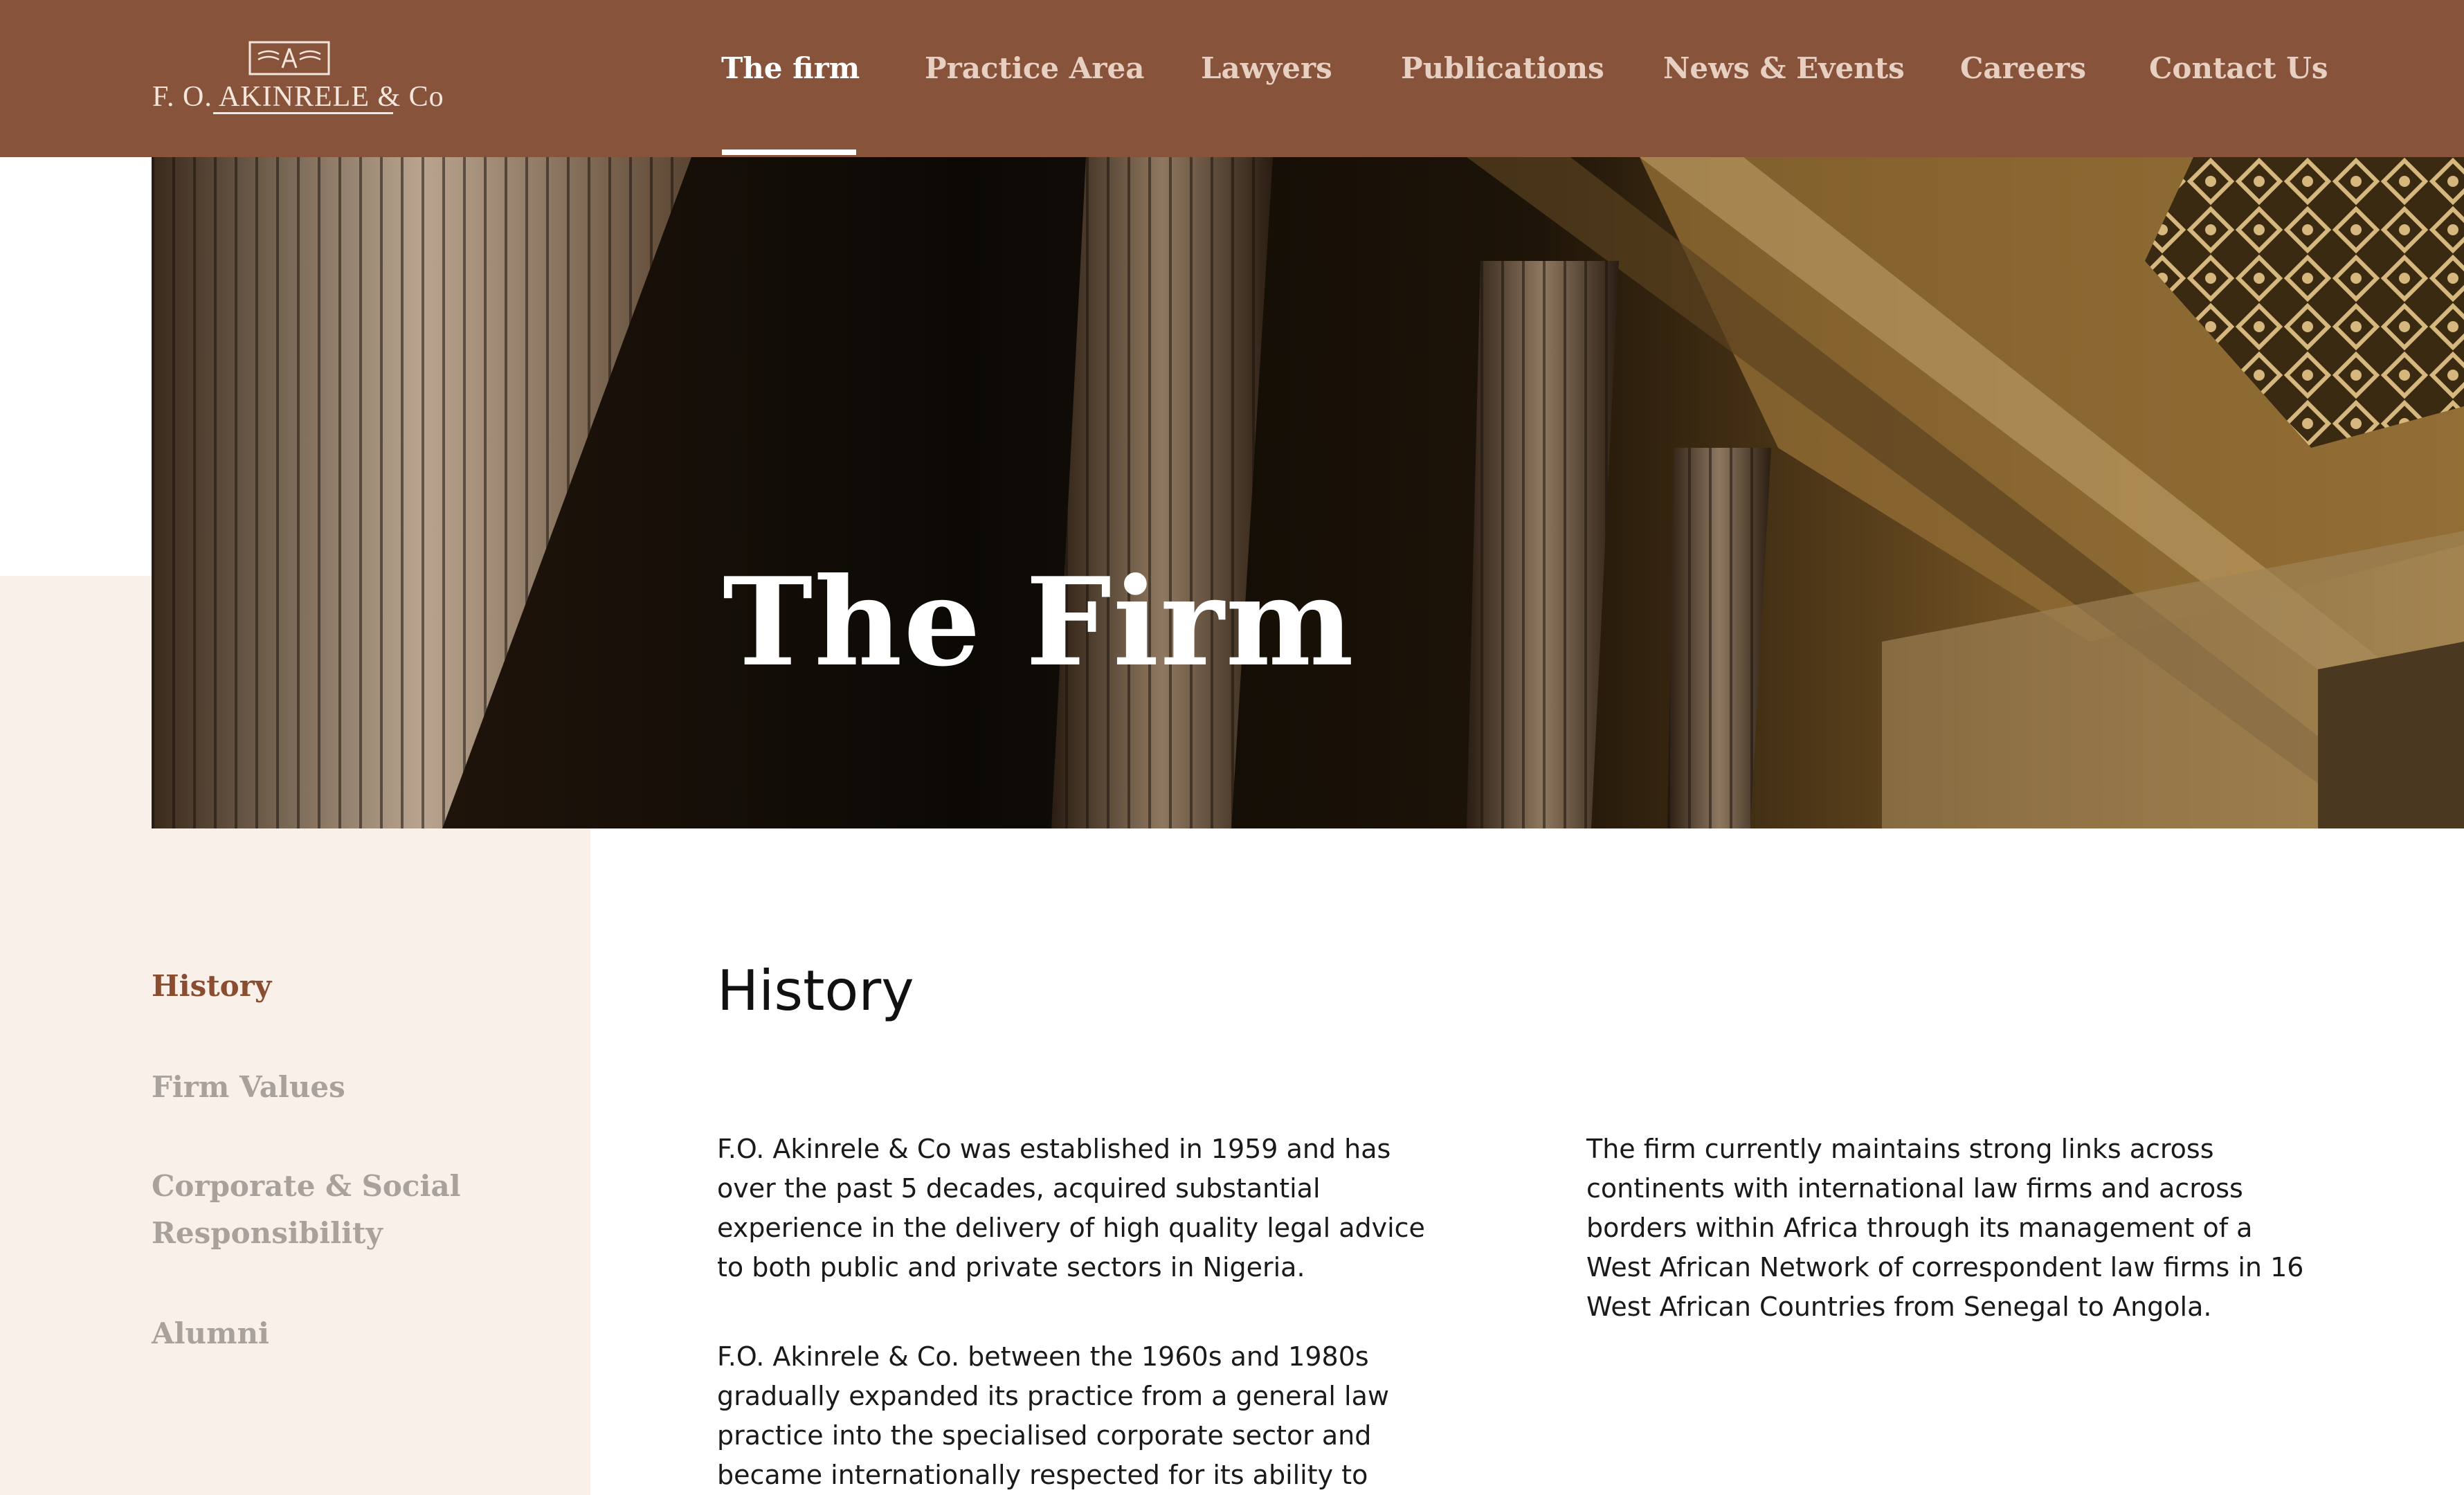 This screenshot has height=1495, width=2464. What do you see at coordinates (345, 1333) in the screenshot?
I see `sidebar-item-alumni: Alumni` at bounding box center [345, 1333].